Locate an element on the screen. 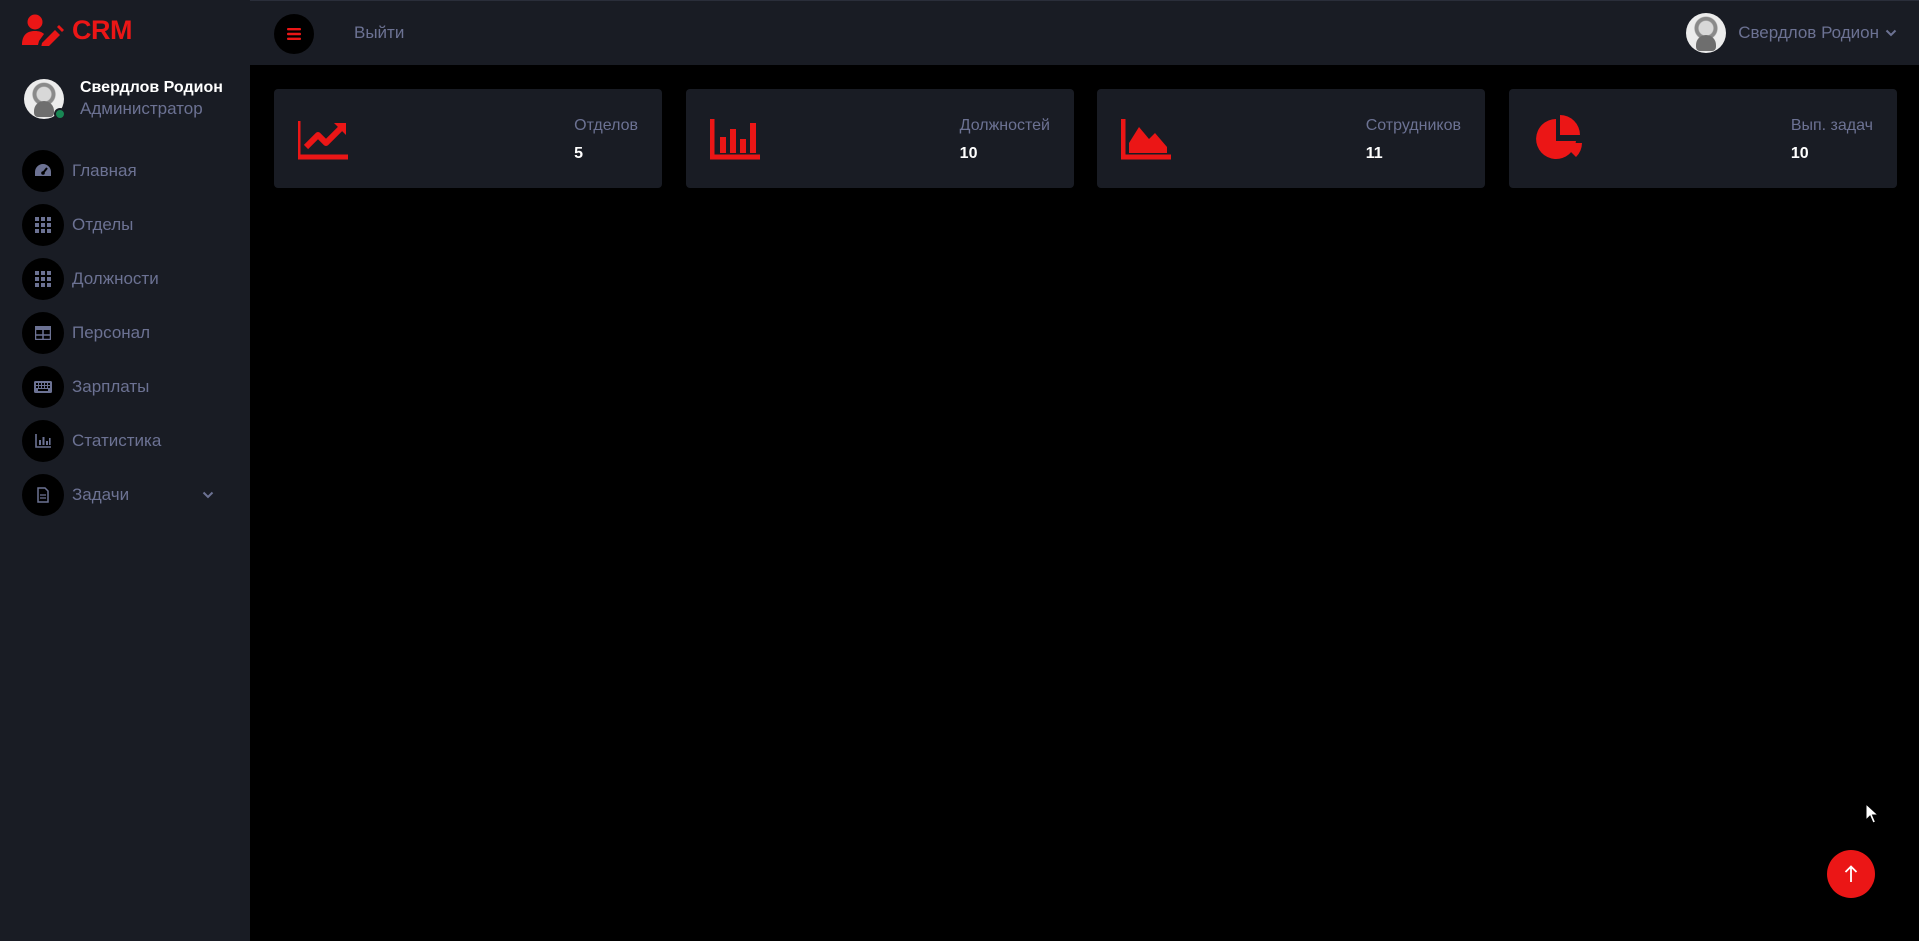 This screenshot has height=941, width=1919. logout-link: Выйти is located at coordinates (379, 33).